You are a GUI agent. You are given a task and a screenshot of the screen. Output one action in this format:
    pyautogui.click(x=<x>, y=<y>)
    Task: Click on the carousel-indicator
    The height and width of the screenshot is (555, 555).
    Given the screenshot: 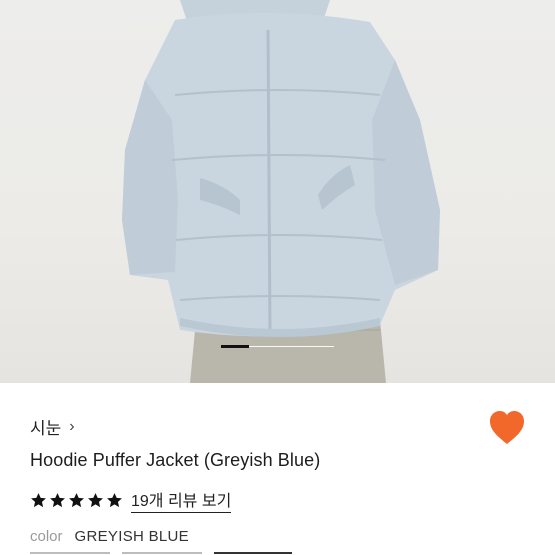 What is the action you would take?
    pyautogui.click(x=277, y=346)
    